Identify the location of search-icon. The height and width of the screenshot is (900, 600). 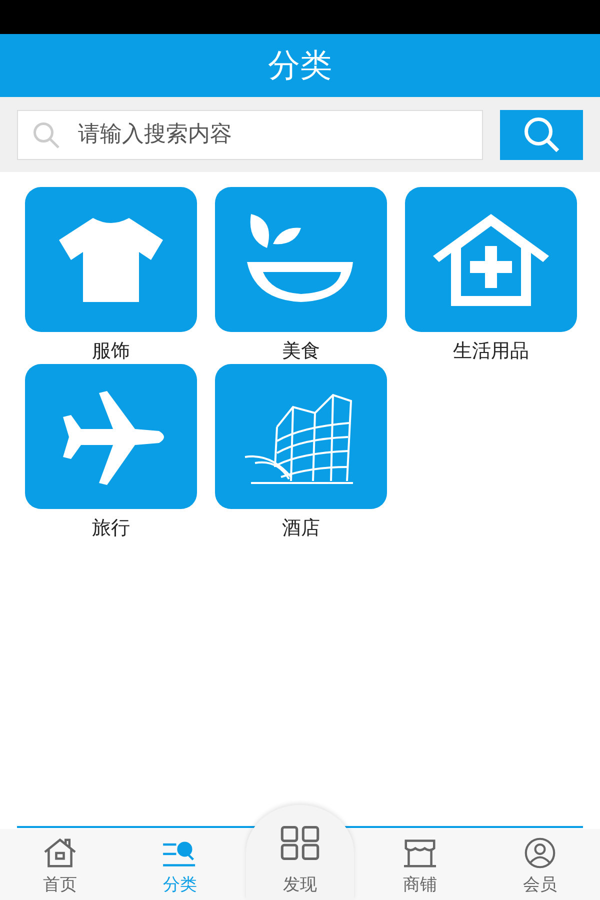
(46, 135).